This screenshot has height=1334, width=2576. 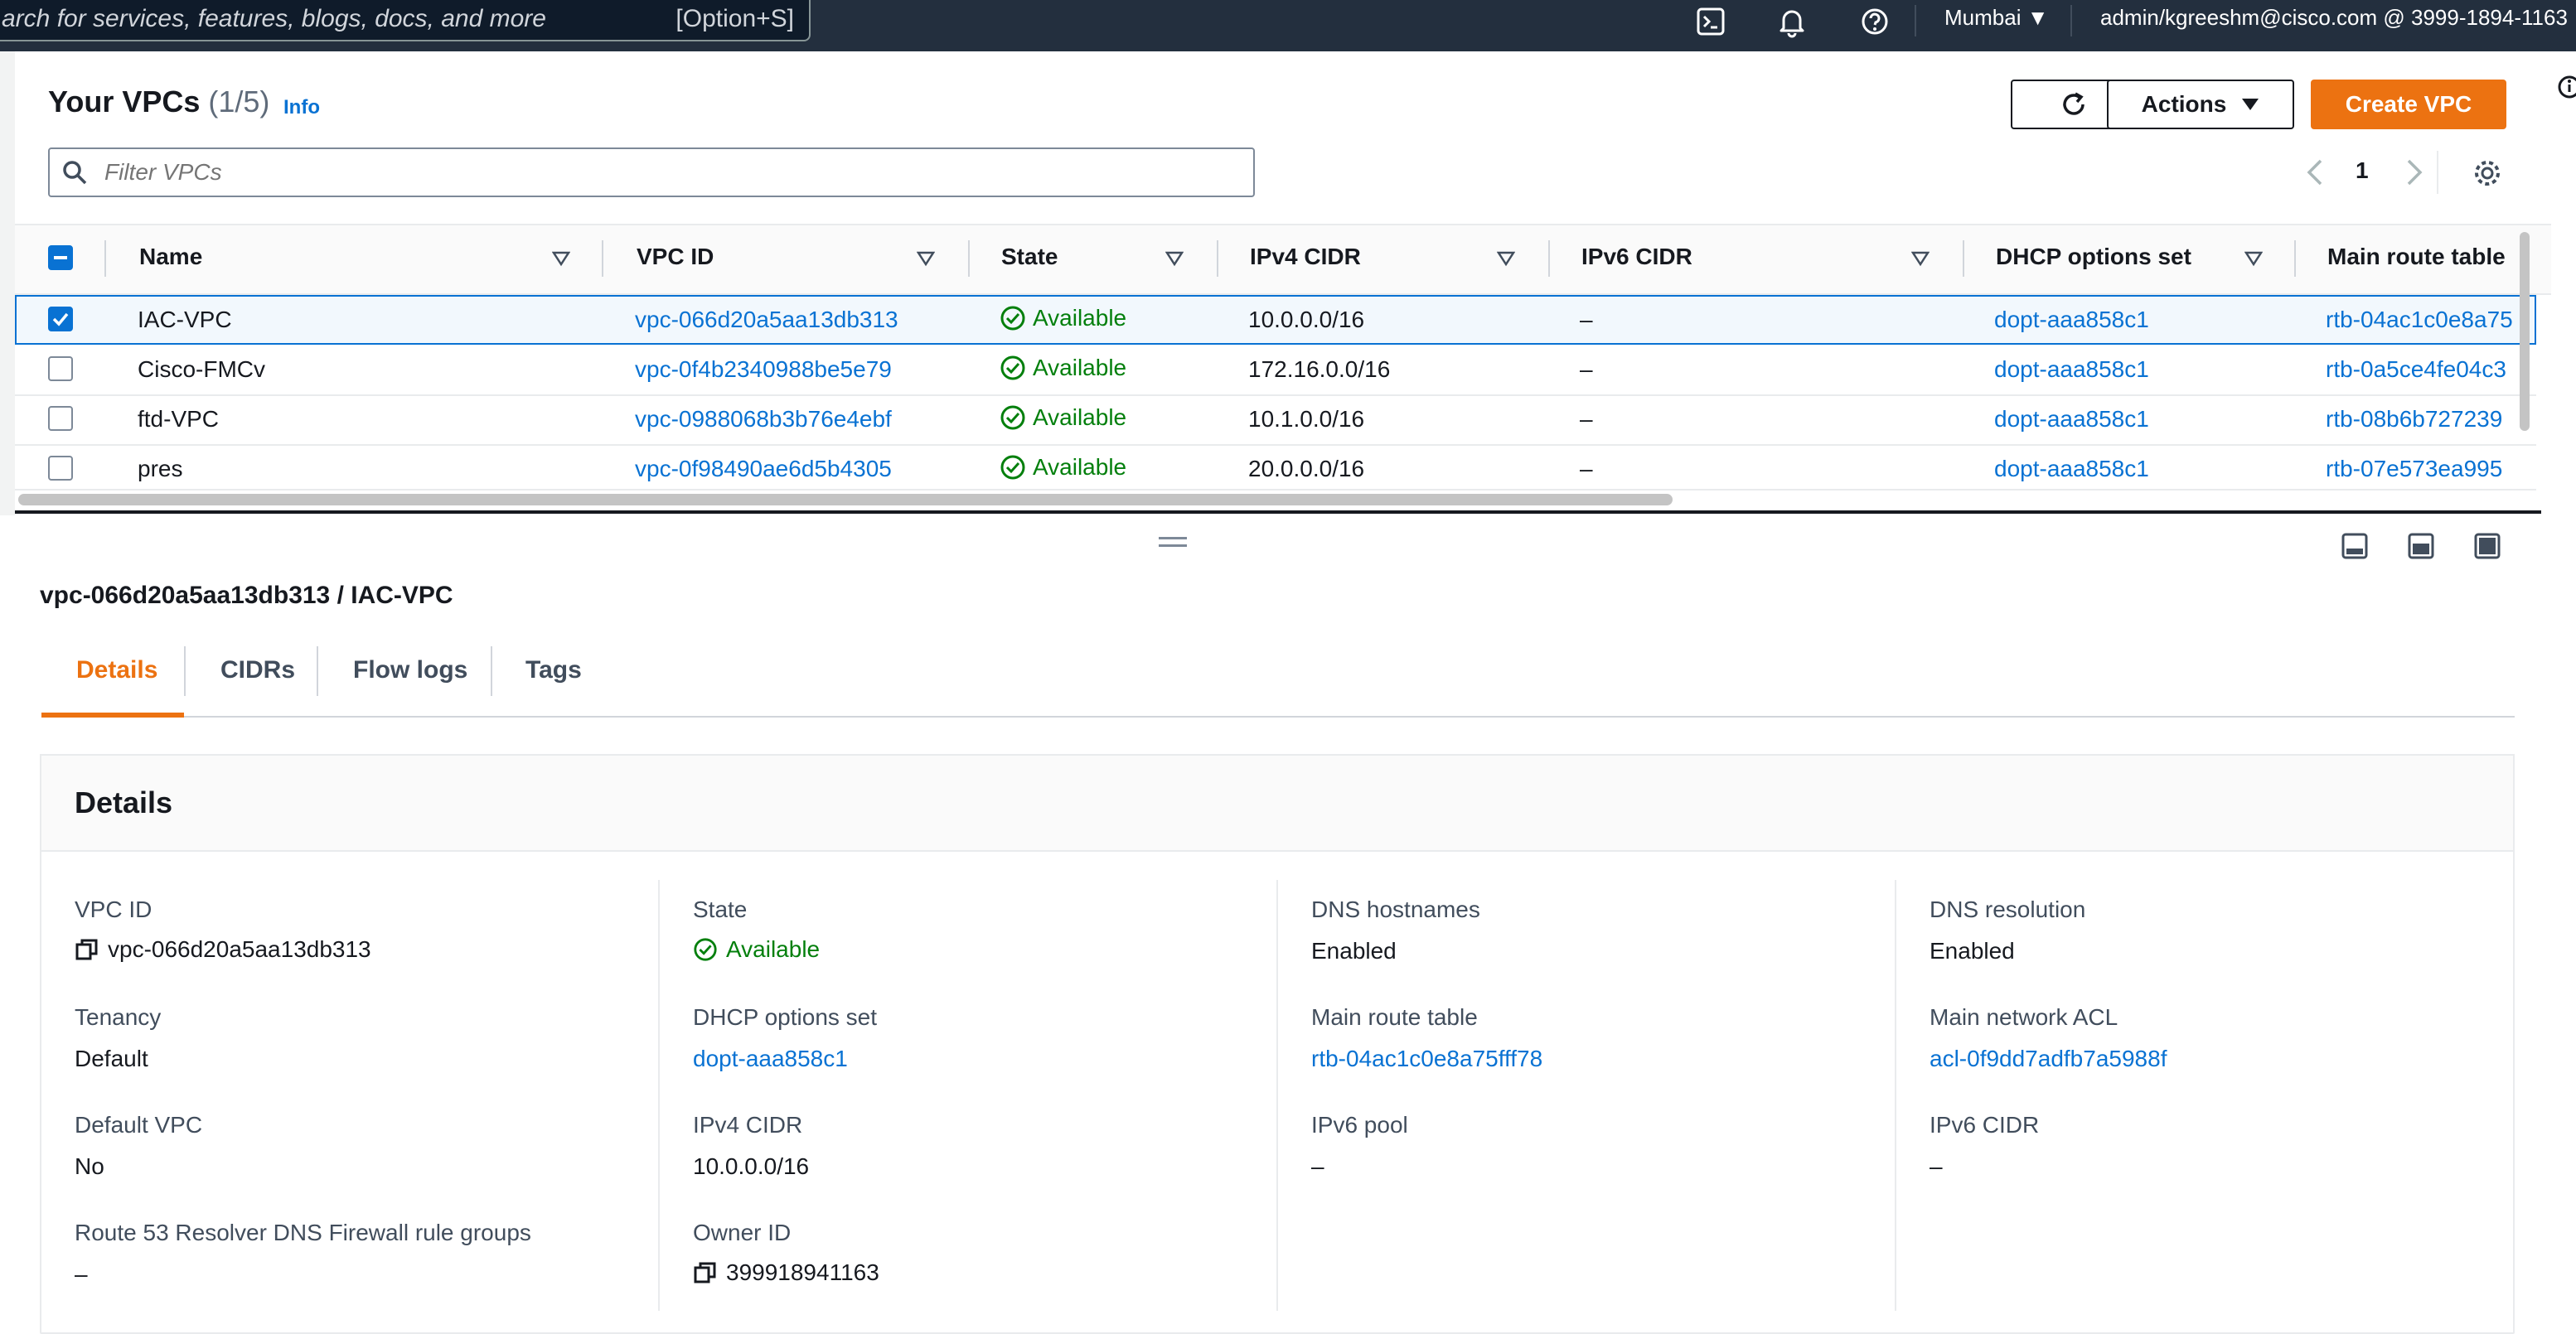 I want to click on ipv6-pool-label: IPv6 pool, so click(x=1359, y=1125).